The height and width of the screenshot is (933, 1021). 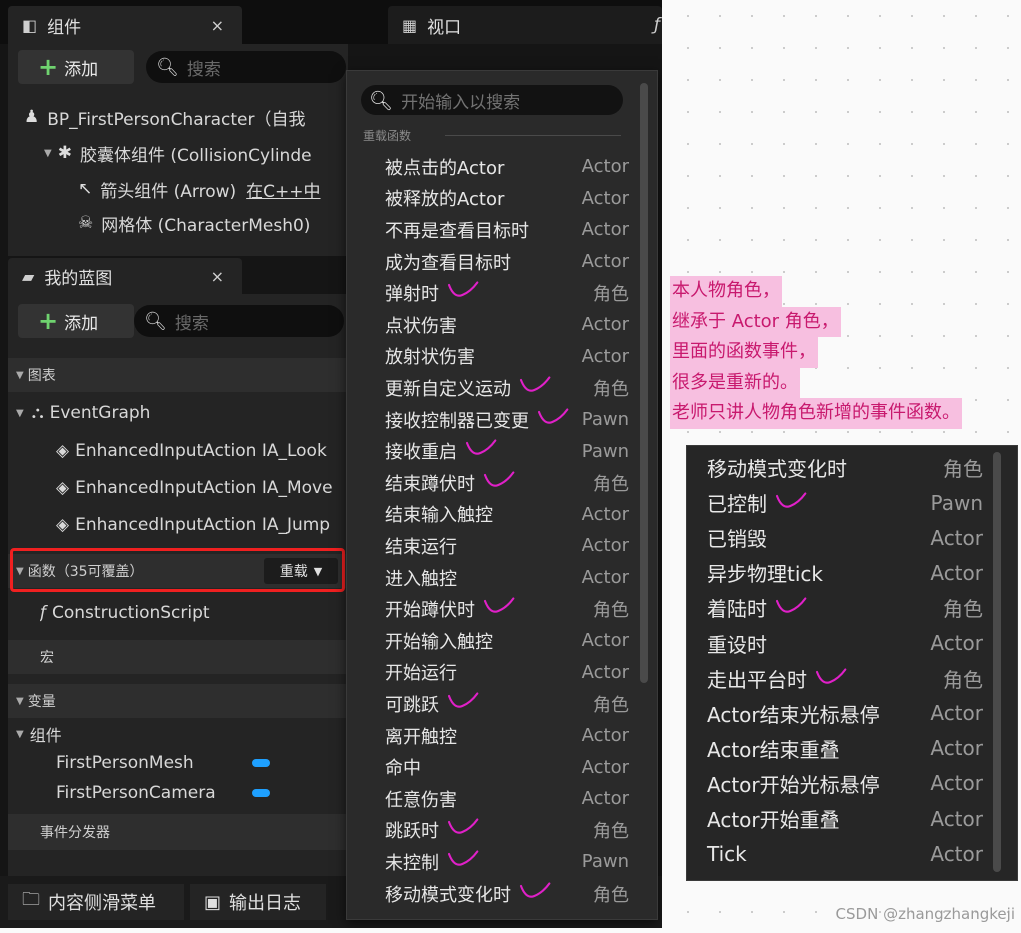 I want to click on tree-item-capsule: ▼ ✱ 胶囊体组件 (CollisionCylinde, so click(x=194, y=153).